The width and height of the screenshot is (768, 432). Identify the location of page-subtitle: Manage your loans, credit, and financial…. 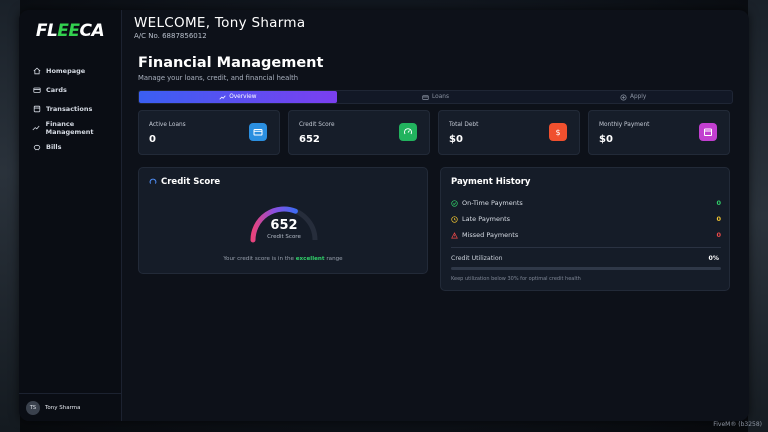
(218, 78).